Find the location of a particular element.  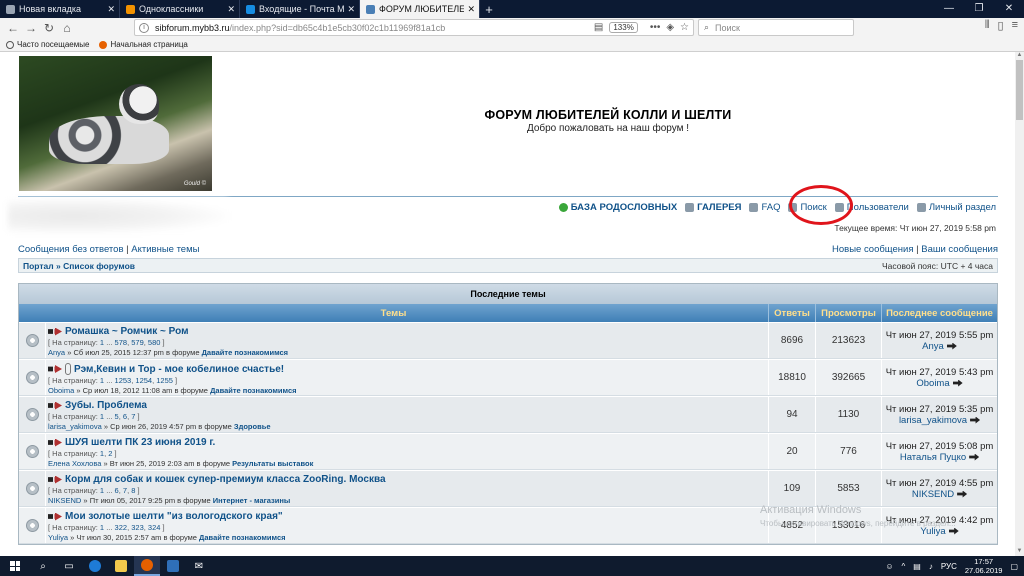

sidebar-icon: ▯ is located at coordinates (1001, 25).